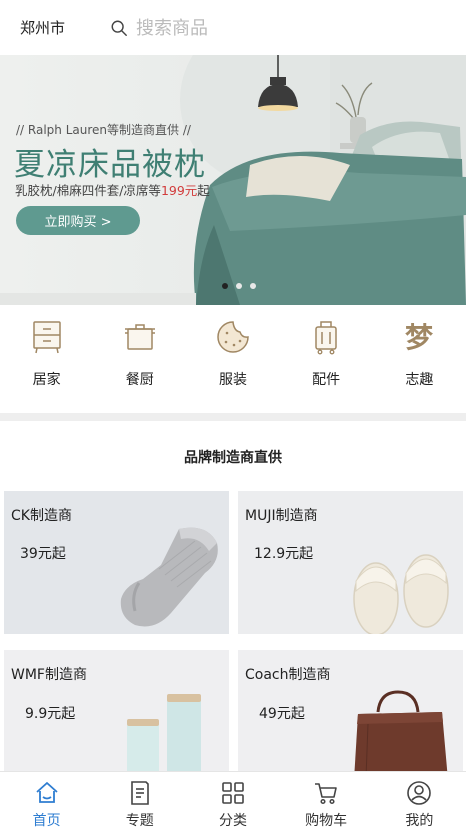 The height and width of the screenshot is (837, 466). Describe the element at coordinates (282, 714) in the screenshot. I see `brand-price: 49元起` at that location.